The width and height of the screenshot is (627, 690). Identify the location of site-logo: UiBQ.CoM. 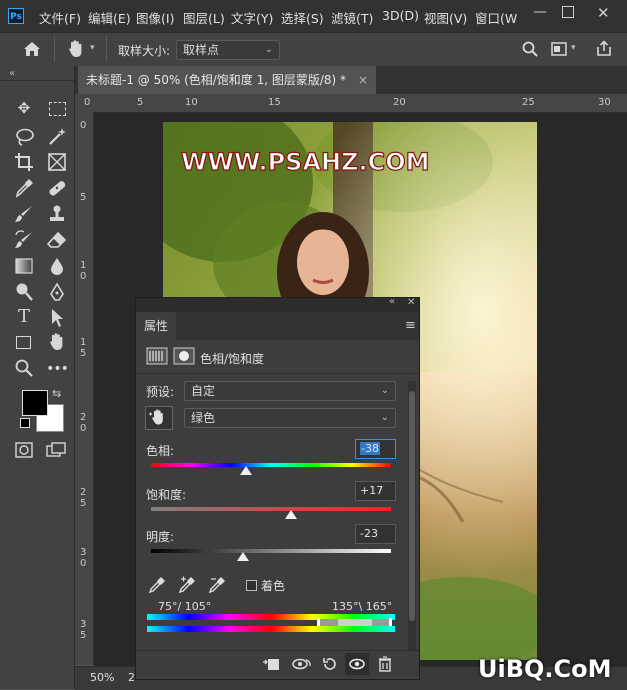
(545, 669).